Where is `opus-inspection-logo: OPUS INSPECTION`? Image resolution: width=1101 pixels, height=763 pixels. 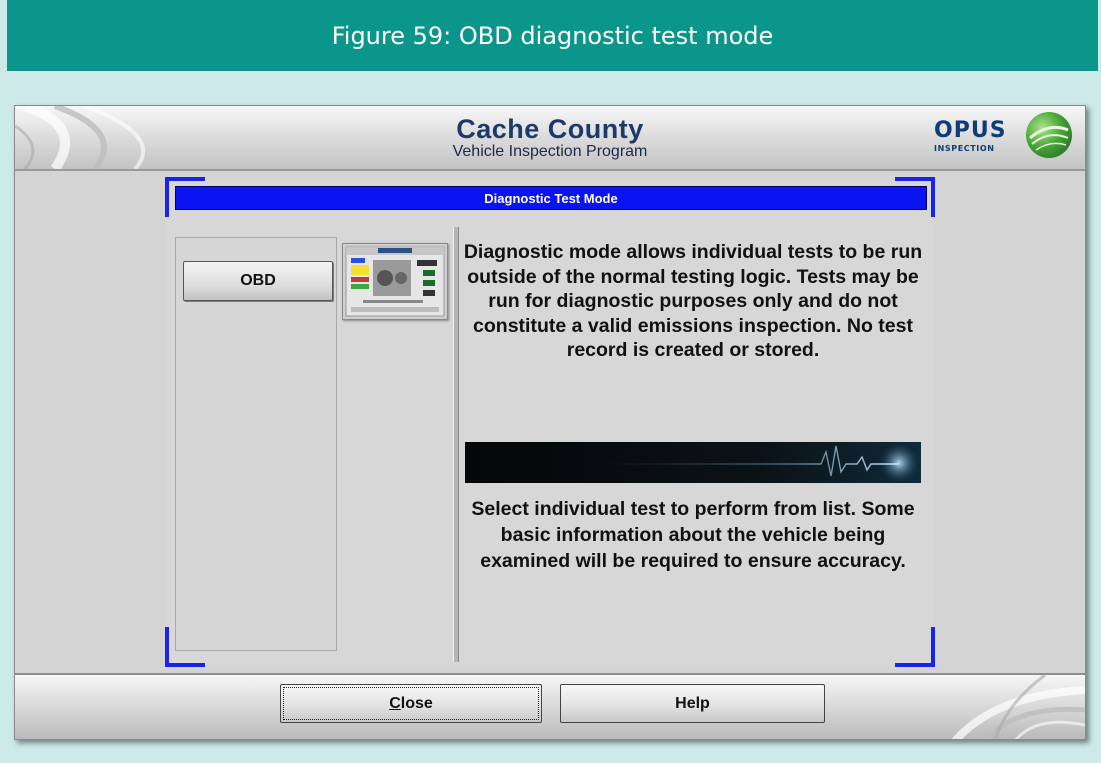 opus-inspection-logo: OPUS INSPECTION is located at coordinates (1003, 137).